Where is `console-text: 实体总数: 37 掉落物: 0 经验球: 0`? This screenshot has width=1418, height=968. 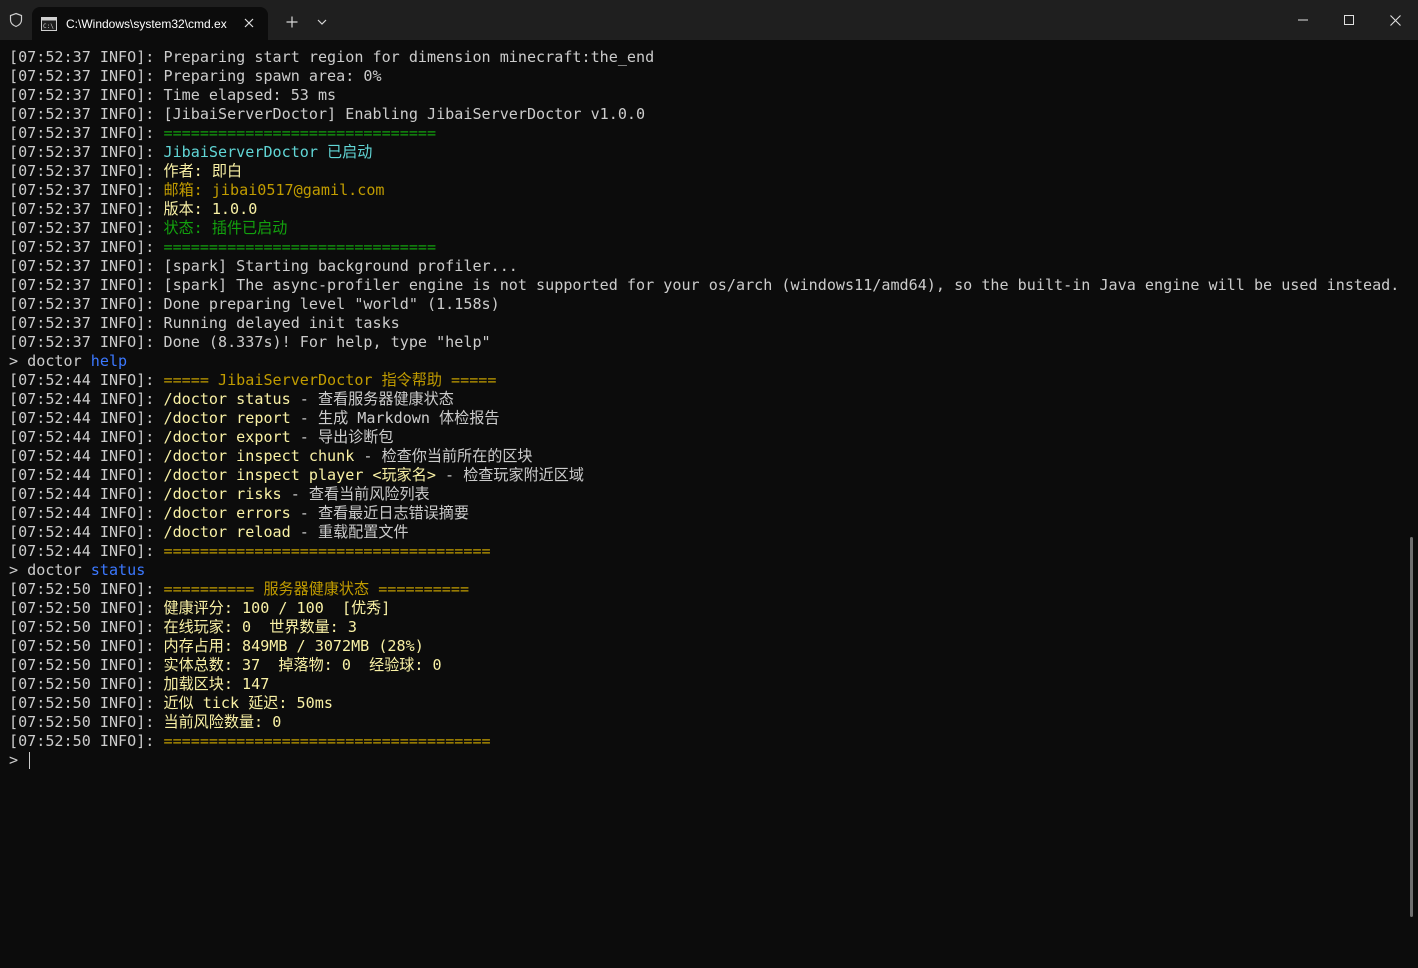 console-text: 实体总数: 37 掉落物: 0 经验球: 0 is located at coordinates (302, 665).